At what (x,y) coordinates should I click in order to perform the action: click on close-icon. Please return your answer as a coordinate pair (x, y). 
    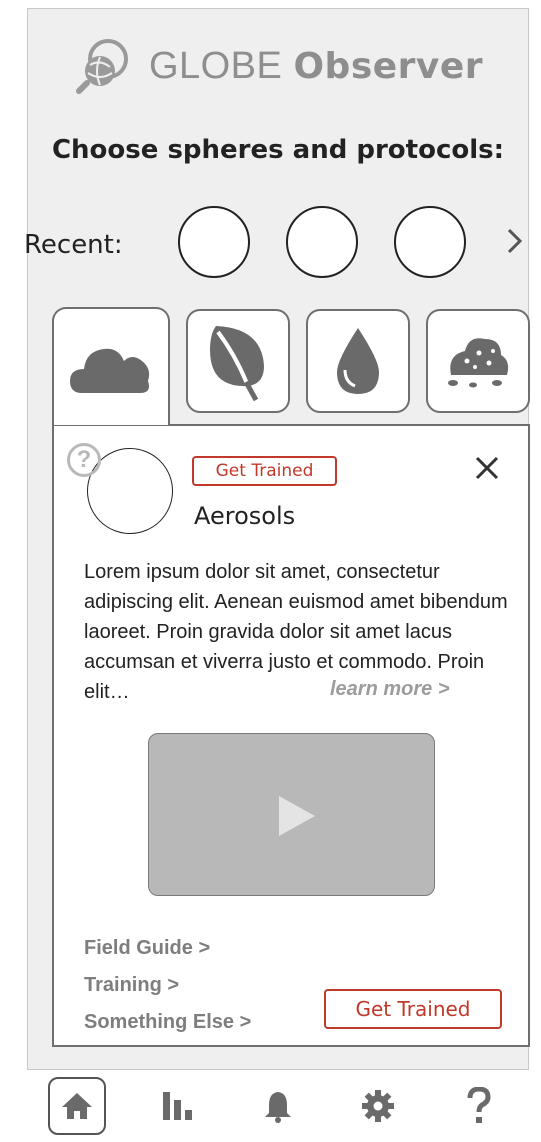
    Looking at the image, I should click on (487, 470).